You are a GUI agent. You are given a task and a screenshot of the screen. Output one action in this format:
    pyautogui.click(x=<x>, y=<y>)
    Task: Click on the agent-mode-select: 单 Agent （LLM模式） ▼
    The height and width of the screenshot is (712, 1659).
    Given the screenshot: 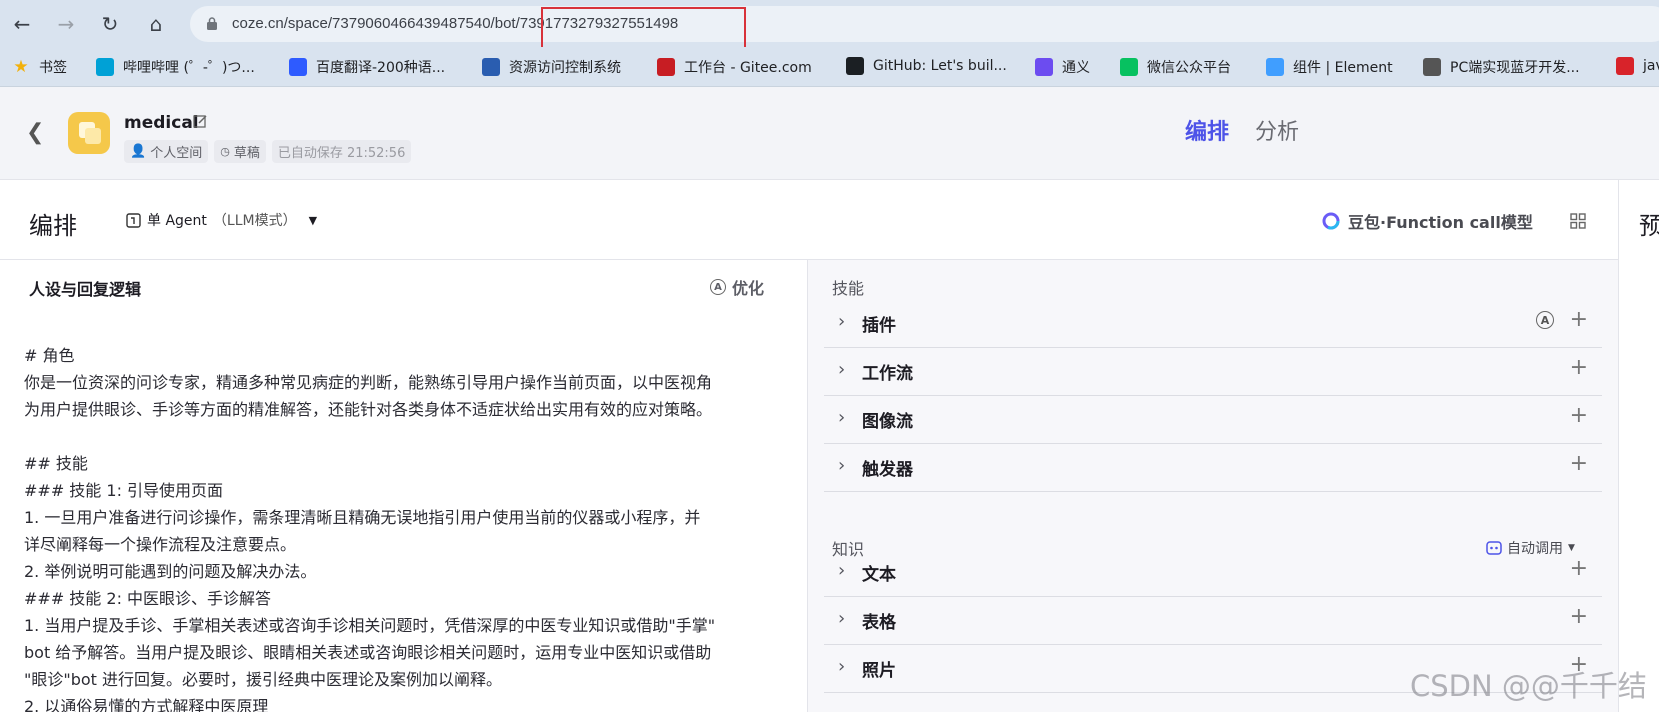 What is the action you would take?
    pyautogui.click(x=221, y=220)
    